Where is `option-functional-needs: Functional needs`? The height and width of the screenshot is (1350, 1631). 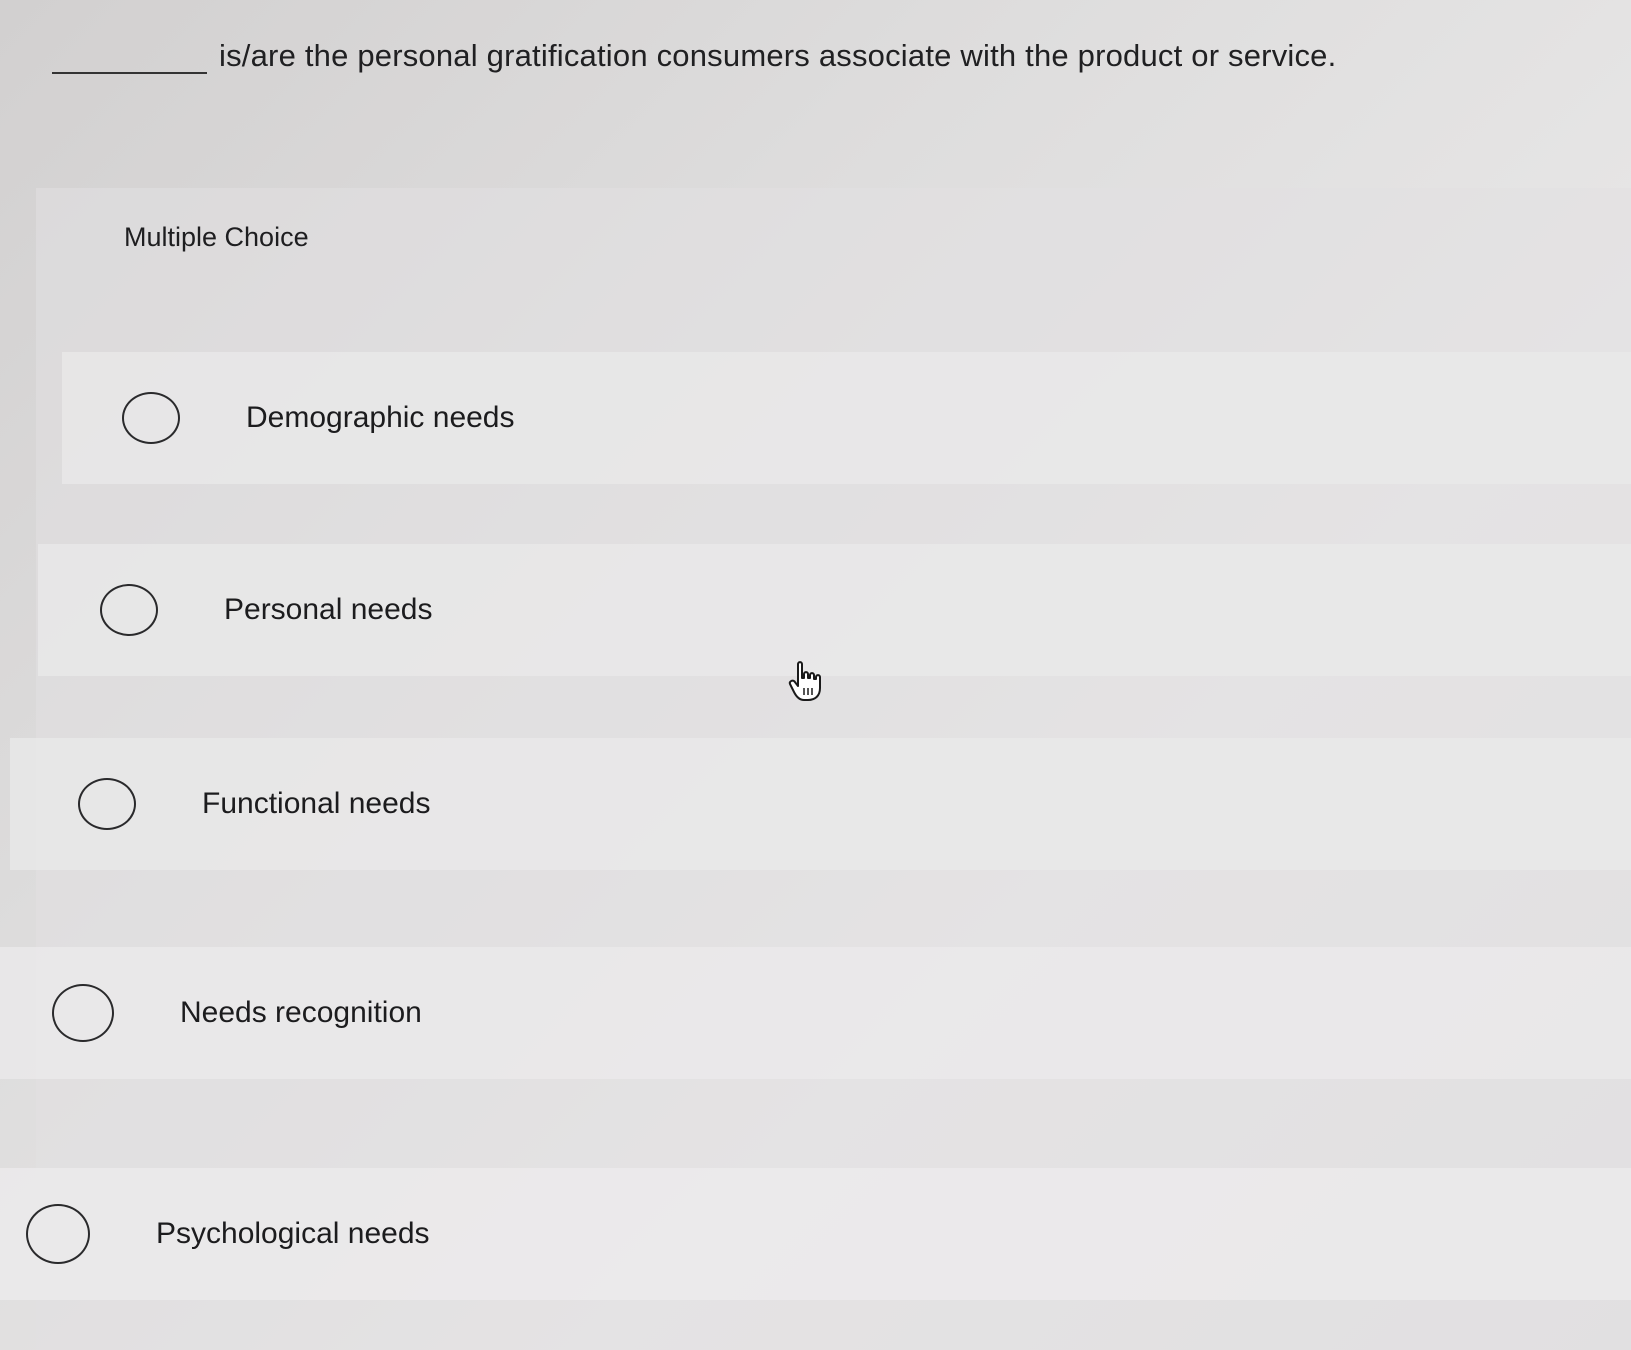 option-functional-needs: Functional needs is located at coordinates (820, 804).